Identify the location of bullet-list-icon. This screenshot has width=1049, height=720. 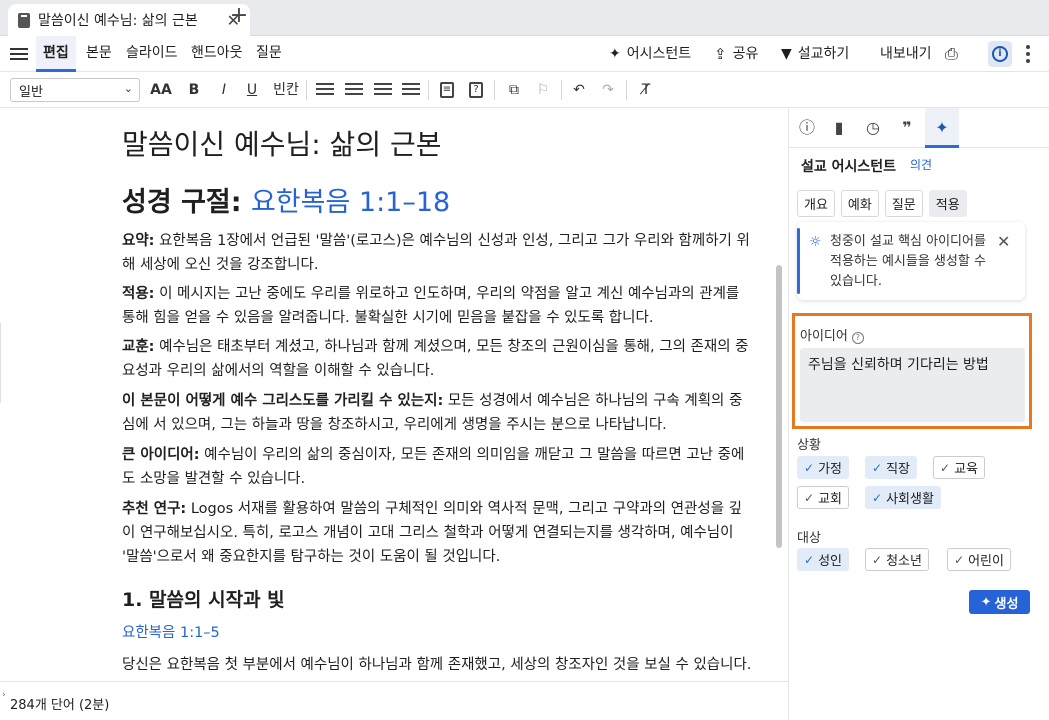
(325, 90).